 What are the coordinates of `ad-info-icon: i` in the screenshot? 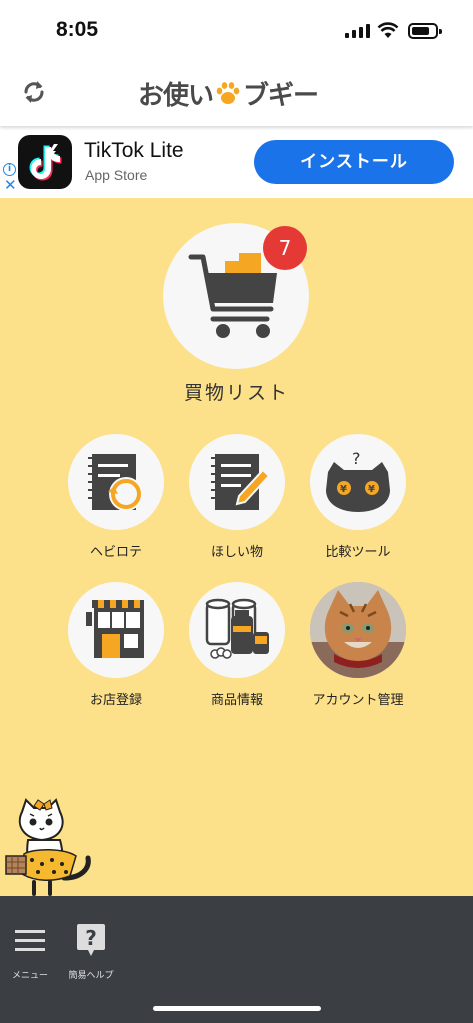 It's located at (9, 169).